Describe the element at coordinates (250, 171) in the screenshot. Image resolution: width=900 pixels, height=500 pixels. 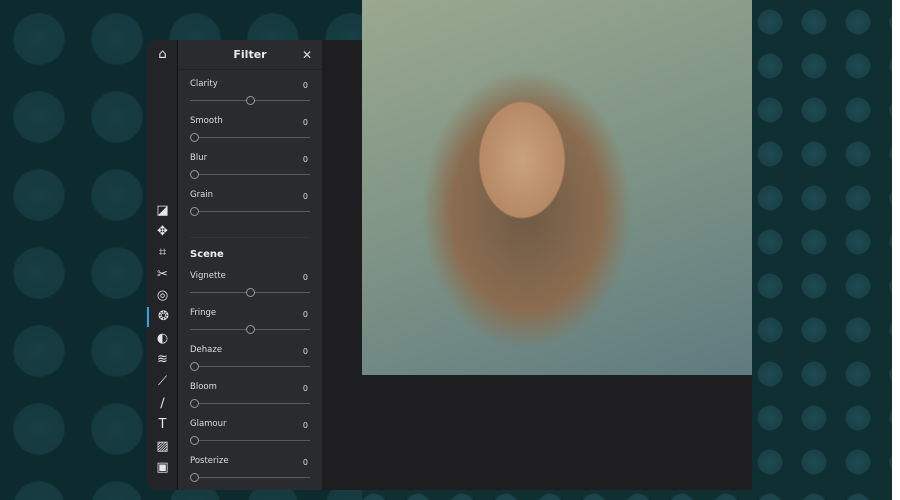
I see `slider-blur: Blur 0` at that location.